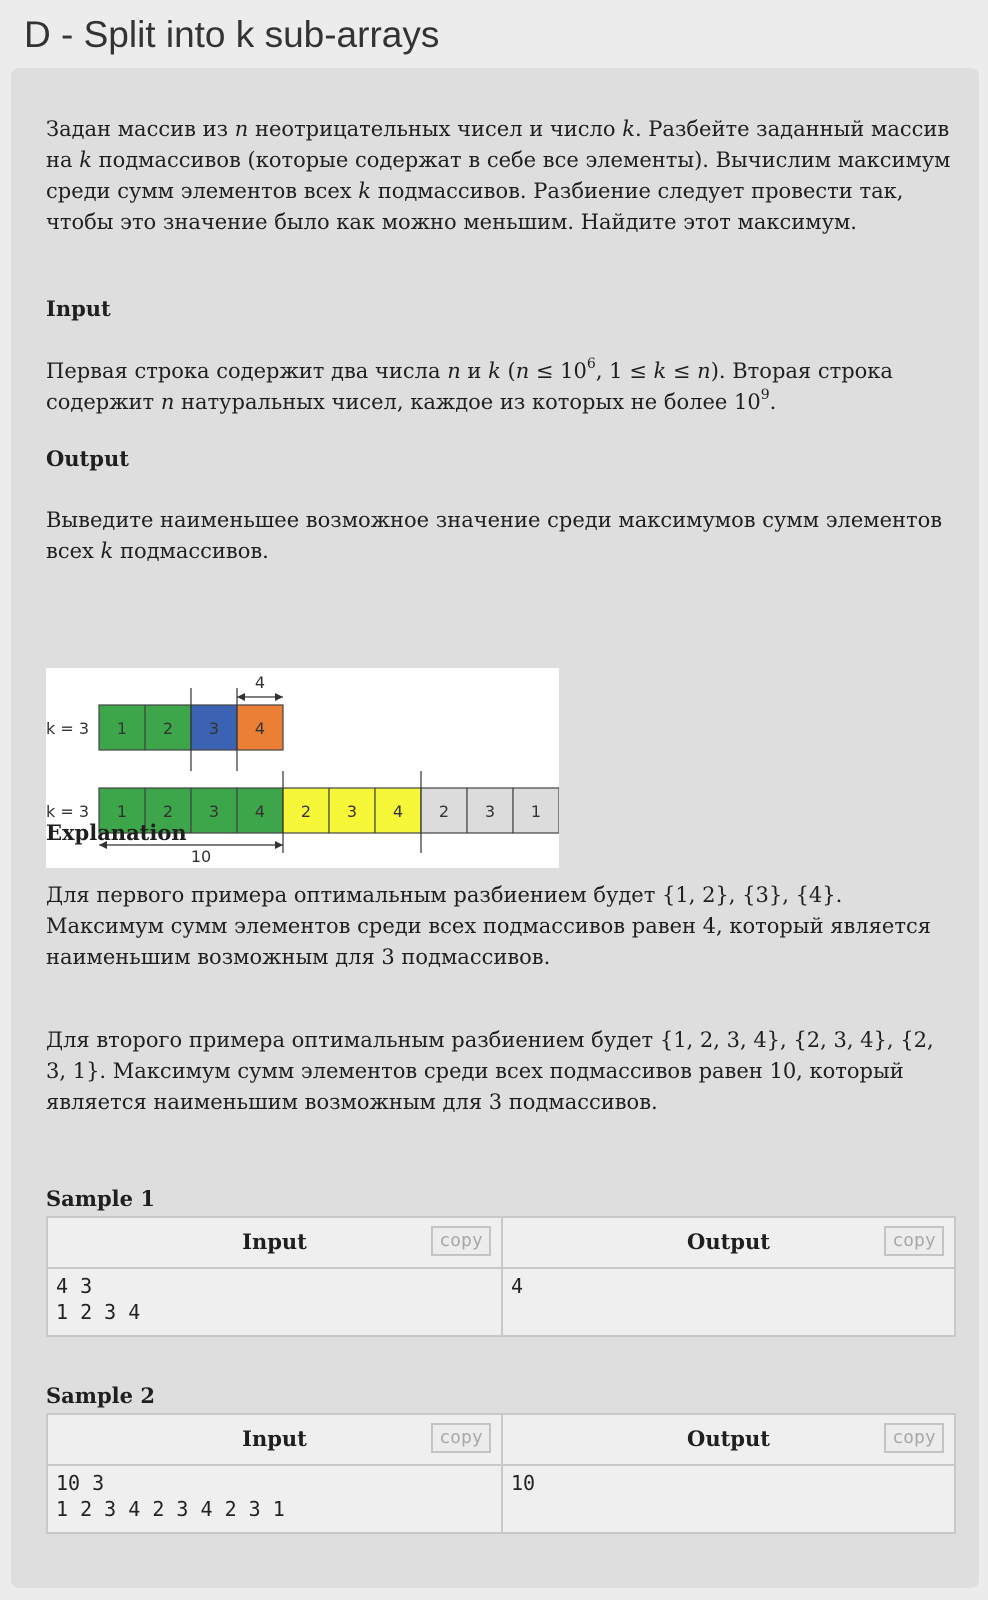 The image size is (988, 1600). I want to click on row1-cell-label: 2, so click(168, 728).